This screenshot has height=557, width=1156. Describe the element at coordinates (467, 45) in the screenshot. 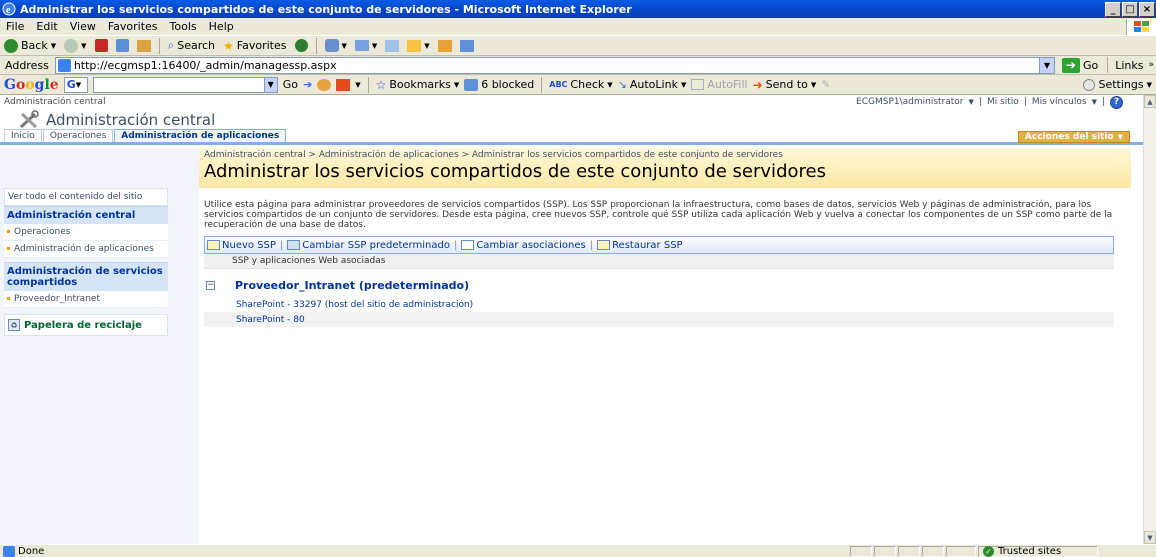

I see `messenger-button` at that location.